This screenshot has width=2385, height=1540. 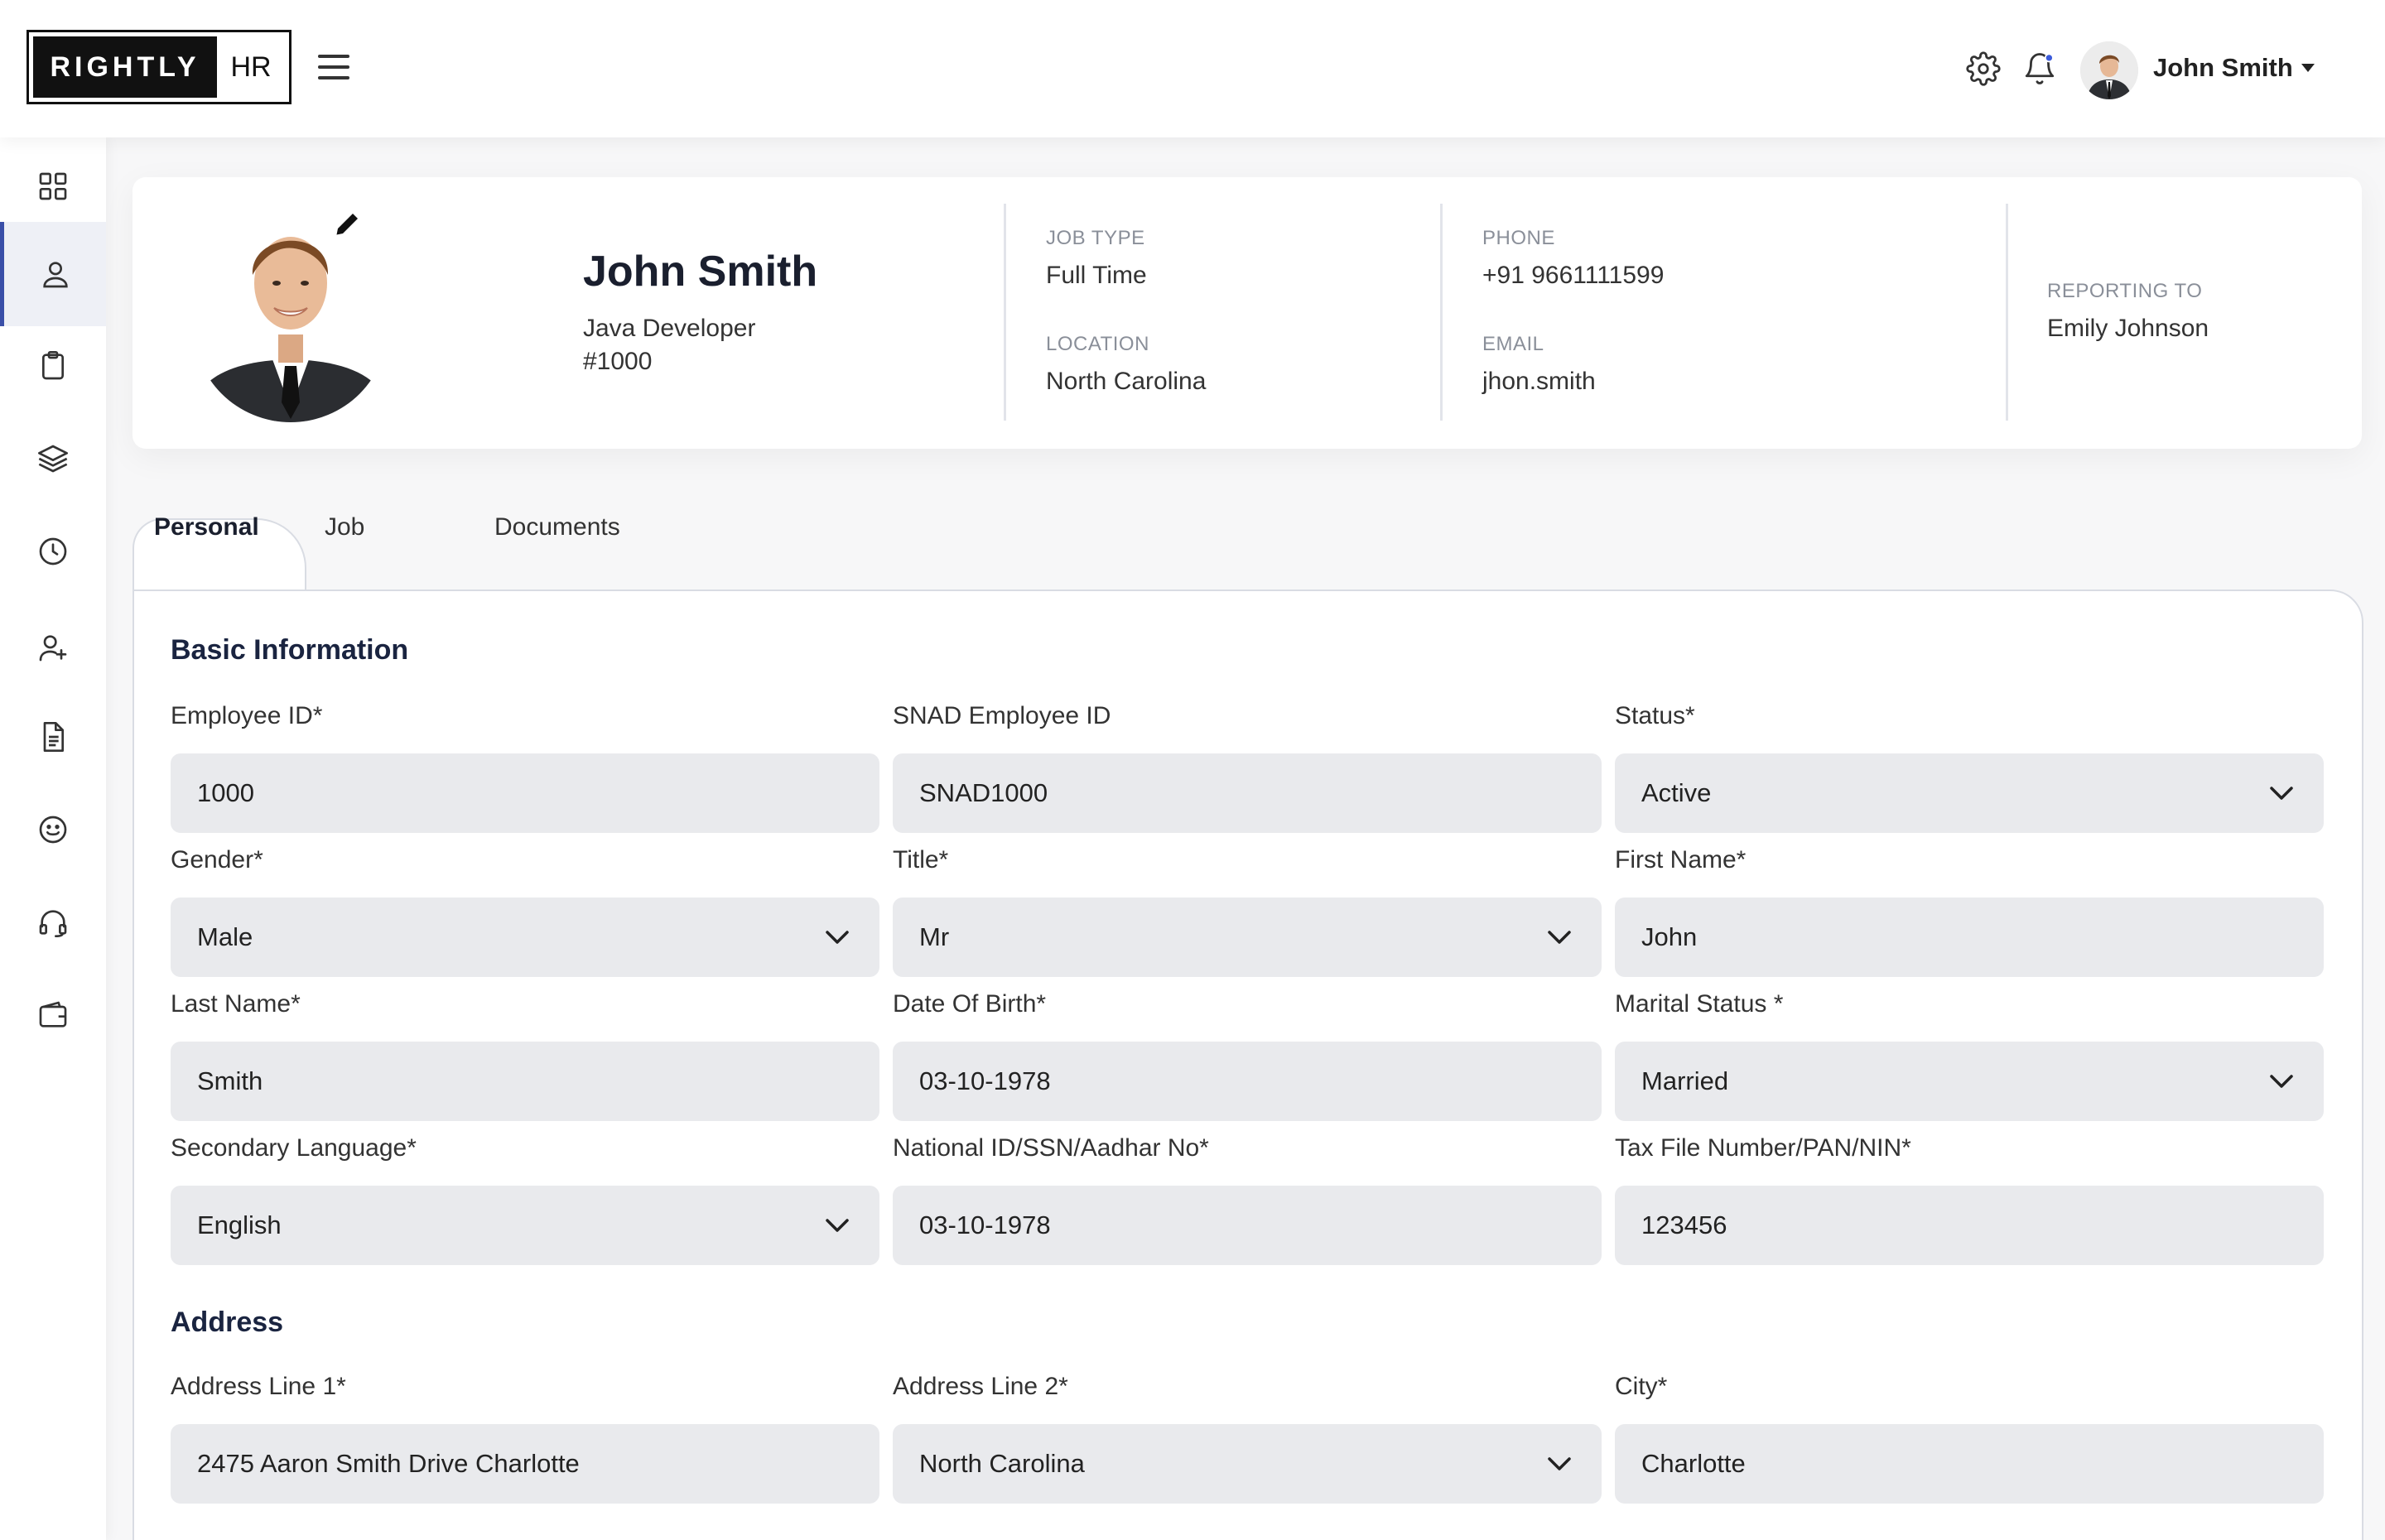 What do you see at coordinates (1096, 275) in the screenshot?
I see `job-type-value: Full Time` at bounding box center [1096, 275].